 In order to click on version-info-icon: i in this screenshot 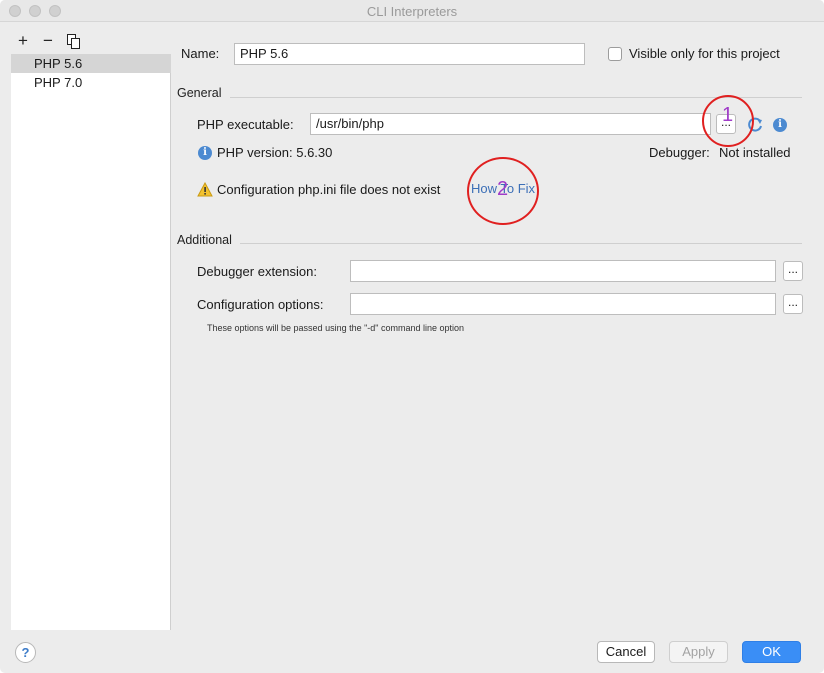, I will do `click(205, 153)`.